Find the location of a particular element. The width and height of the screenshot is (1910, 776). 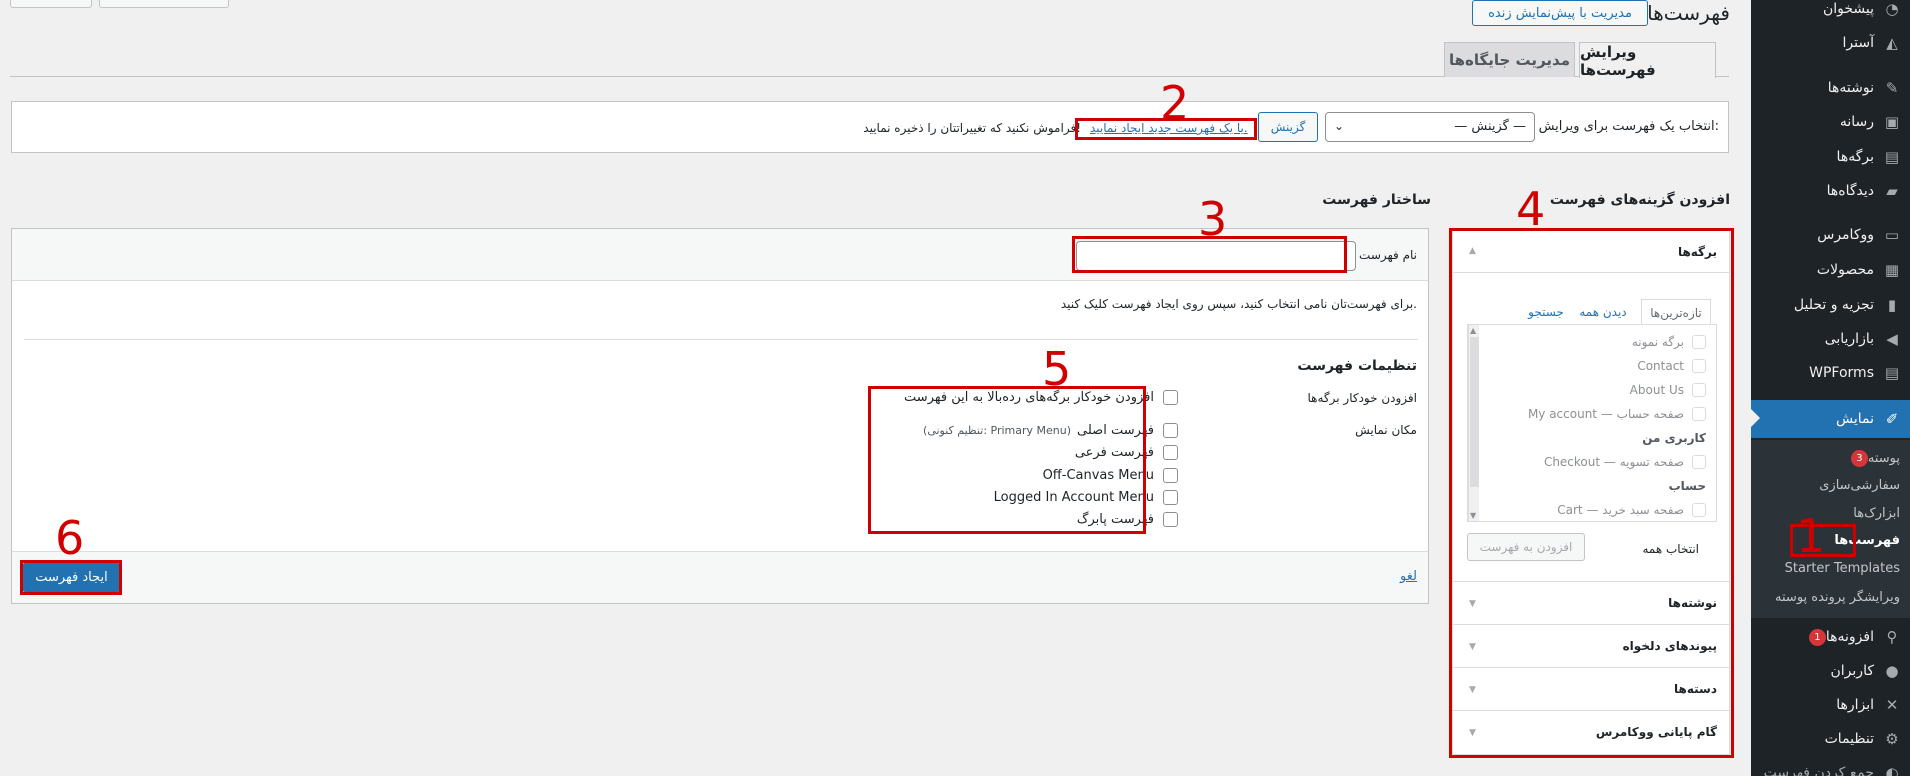

wpforms-icon: ▤ is located at coordinates (1892, 373).